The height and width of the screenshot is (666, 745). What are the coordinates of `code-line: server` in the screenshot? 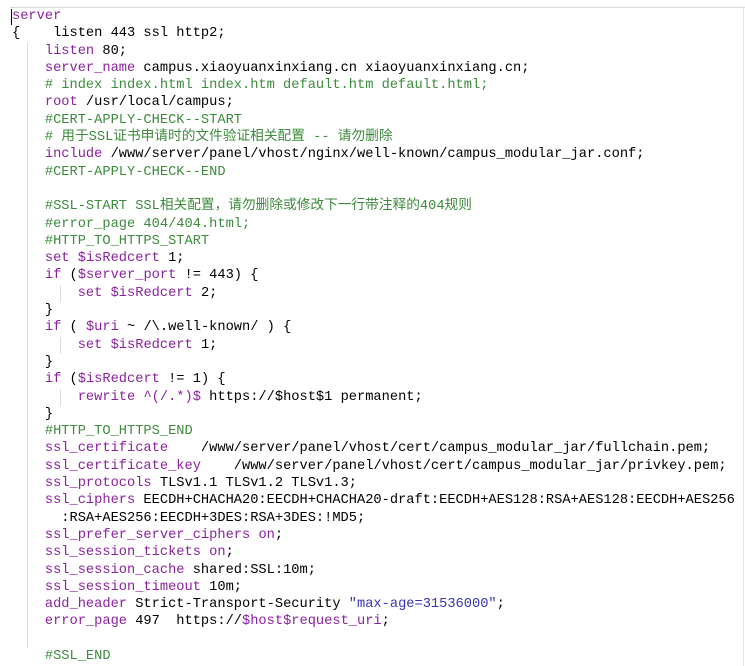 It's located at (373, 16).